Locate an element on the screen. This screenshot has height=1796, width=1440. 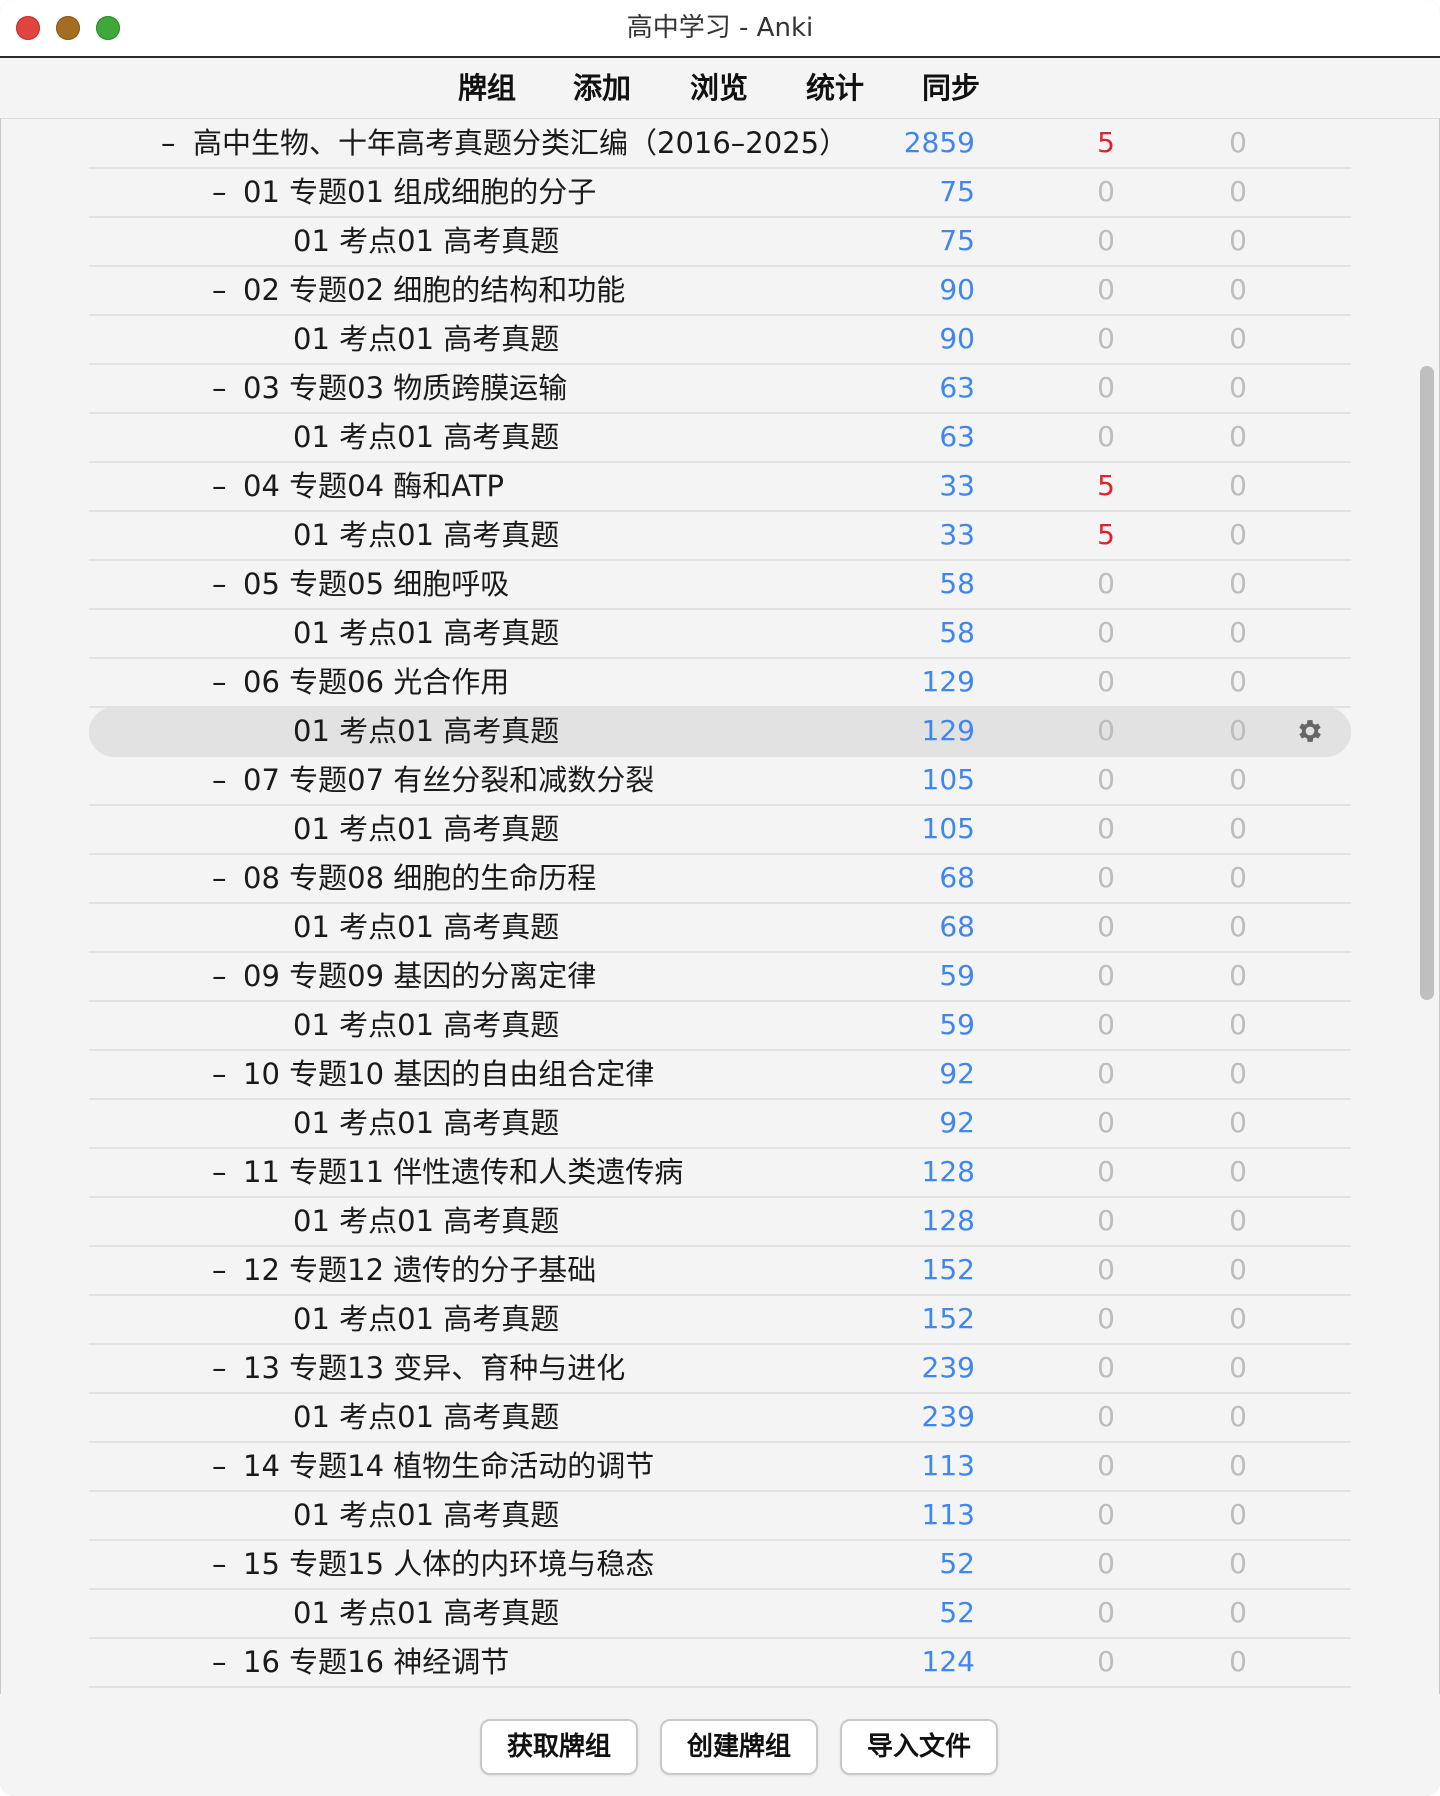
deck-row: –11 专题11 伴性遗传和人类遗传病 128 0 0 is located at coordinates (720, 1173).